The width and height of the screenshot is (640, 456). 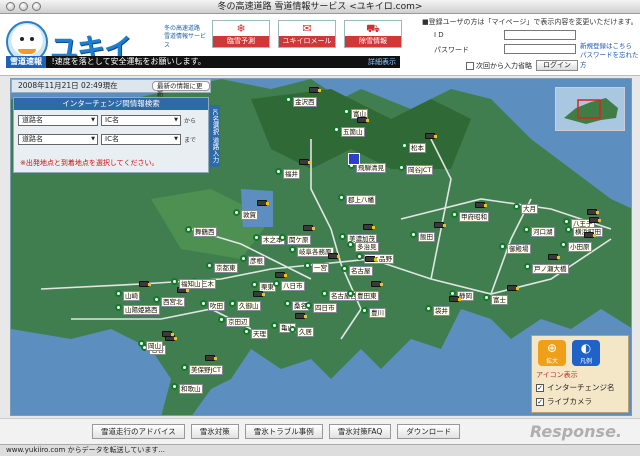 What do you see at coordinates (214, 431) in the screenshot?
I see `footer-measures-button: 雪氷対策` at bounding box center [214, 431].